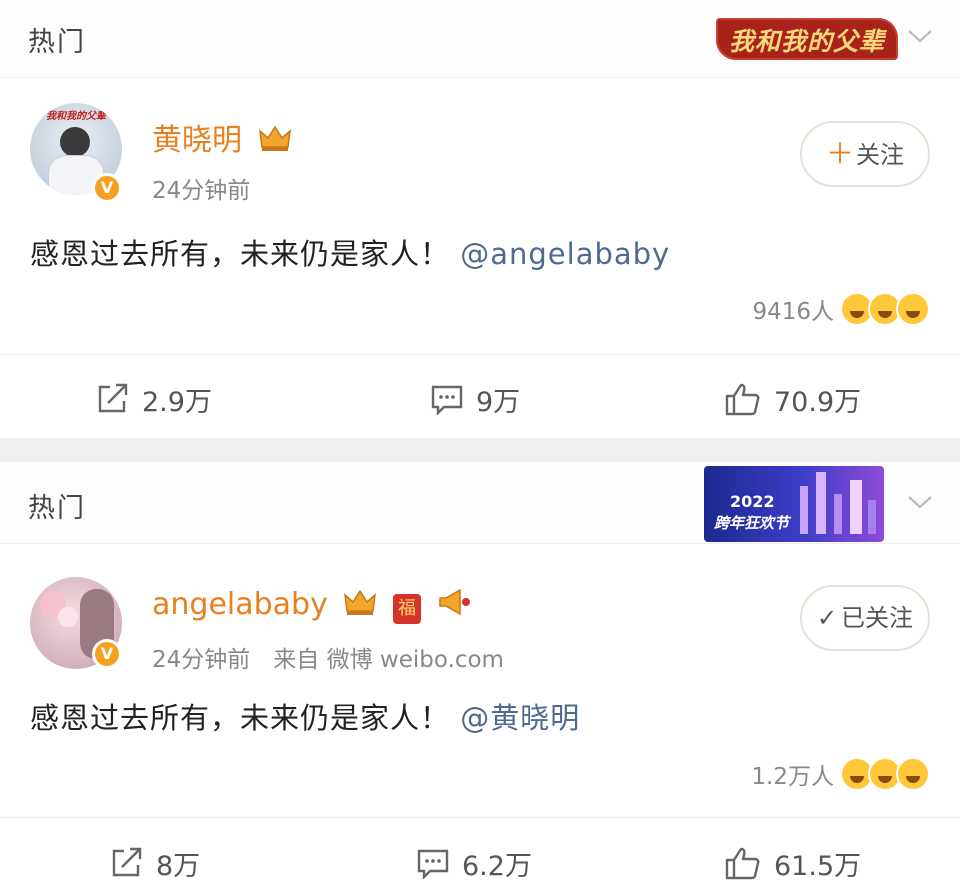  Describe the element at coordinates (480, 503) in the screenshot. I see `hot-section-header: 热门 2022 跨年狂欢节` at that location.